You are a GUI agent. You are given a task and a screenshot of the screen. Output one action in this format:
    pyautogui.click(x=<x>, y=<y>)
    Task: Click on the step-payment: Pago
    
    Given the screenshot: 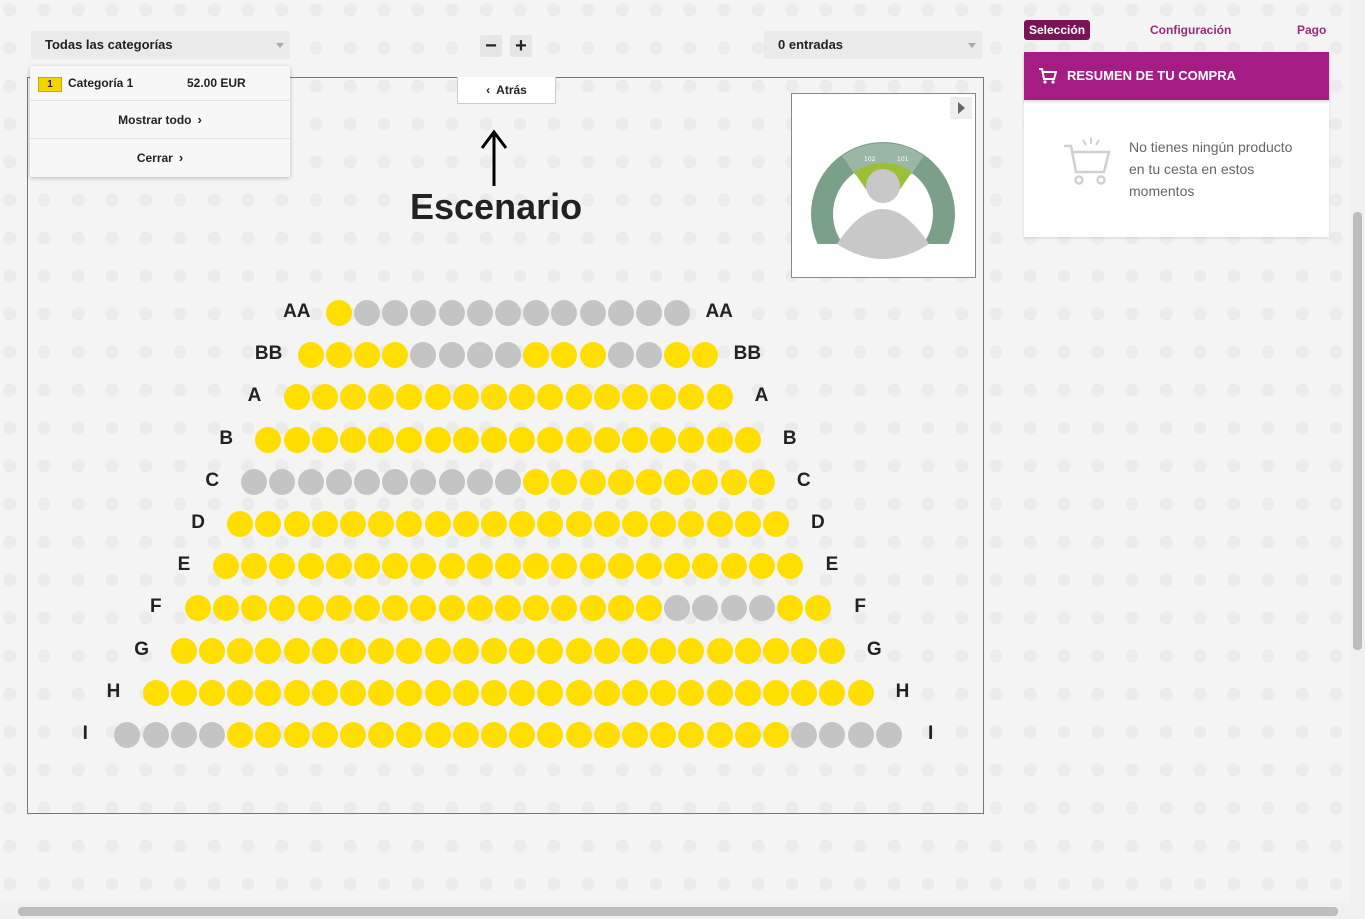 What is the action you would take?
    pyautogui.click(x=1311, y=30)
    